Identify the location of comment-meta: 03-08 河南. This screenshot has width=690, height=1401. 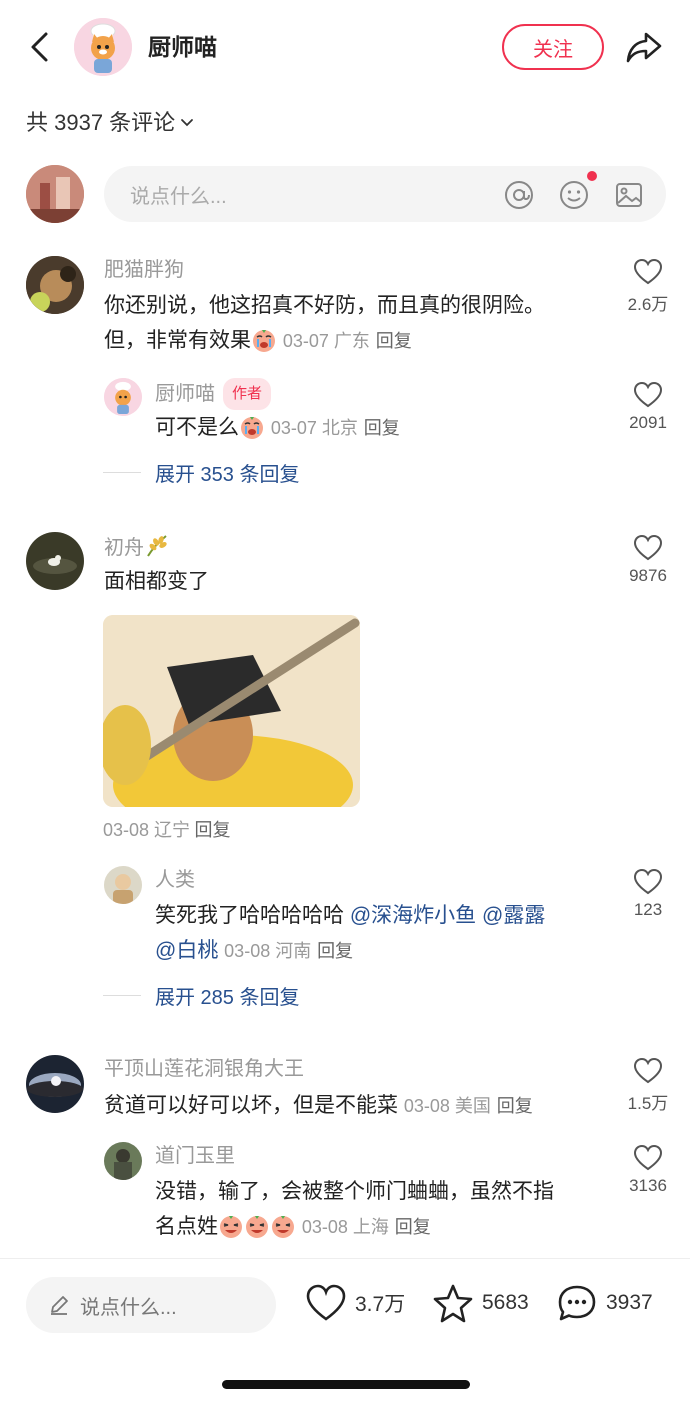
(268, 951).